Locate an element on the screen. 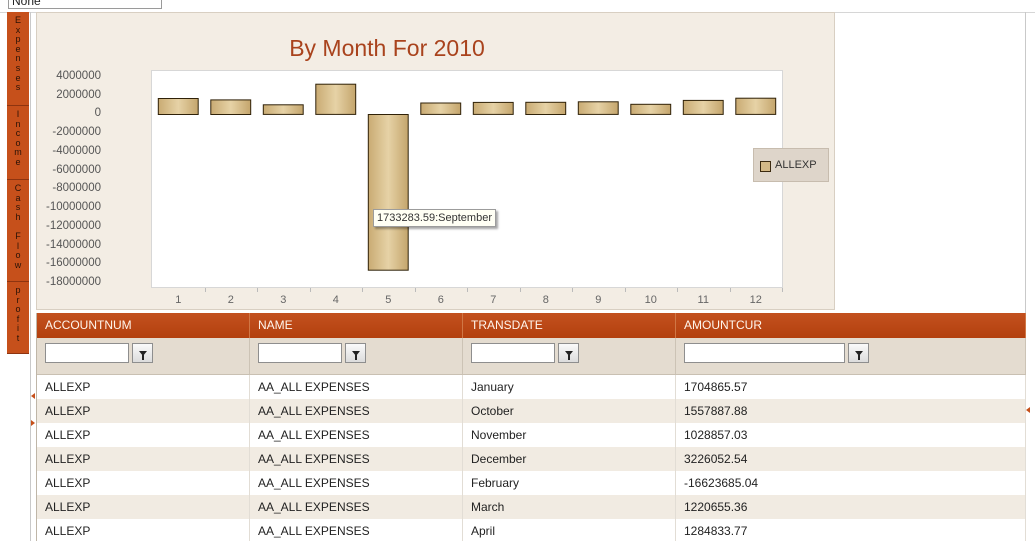 Image resolution: width=1035 pixels, height=541 pixels. x-tick-label: 1 is located at coordinates (178, 300).